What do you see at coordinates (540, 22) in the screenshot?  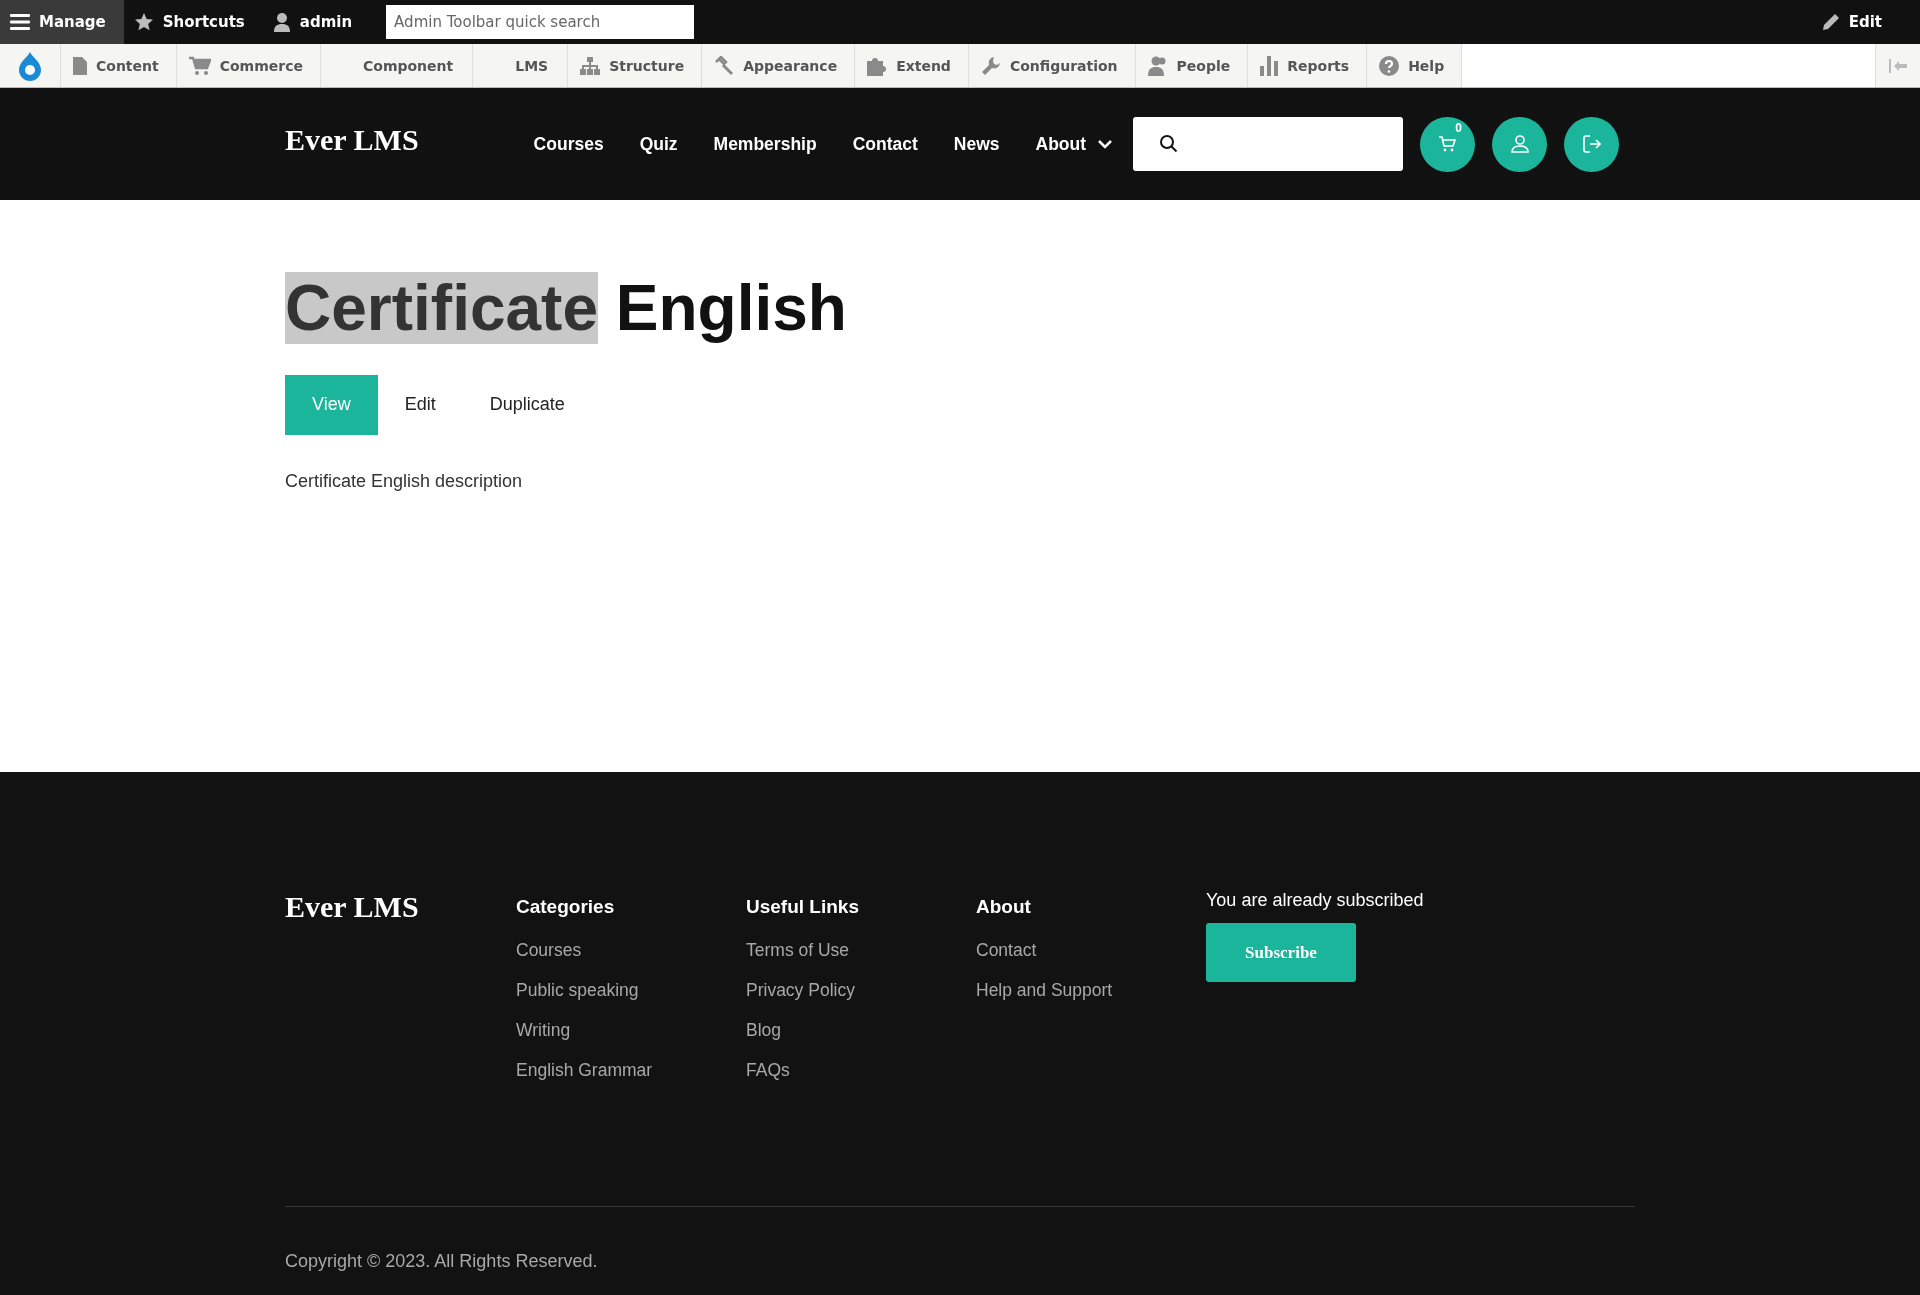 I see `search-field: Admin Toolbar quick search` at bounding box center [540, 22].